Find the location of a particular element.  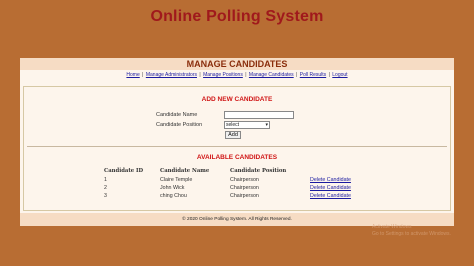

nav-manage-positions-link: Manage Positions is located at coordinates (223, 75).